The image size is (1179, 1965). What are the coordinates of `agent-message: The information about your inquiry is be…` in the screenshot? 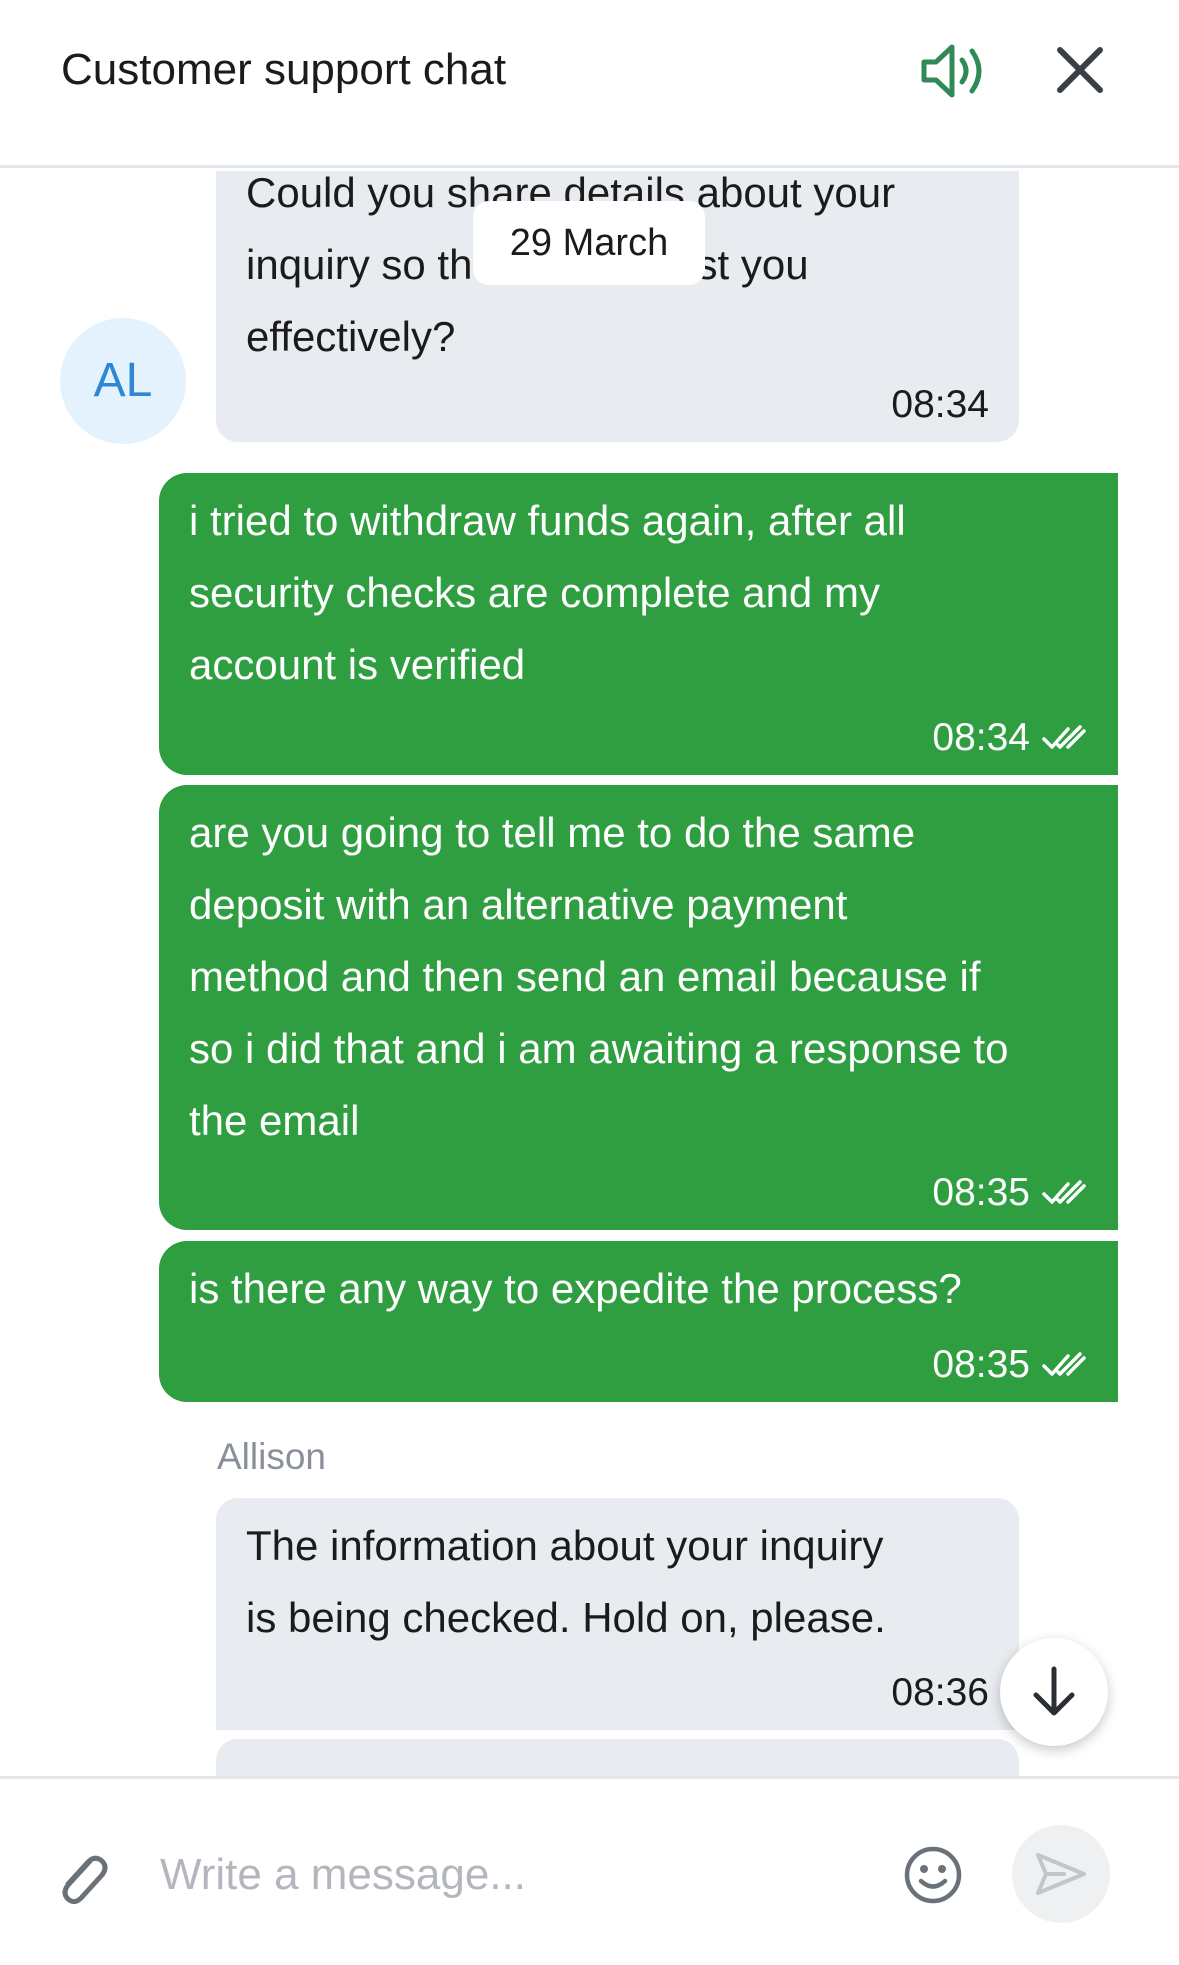 It's located at (617, 1614).